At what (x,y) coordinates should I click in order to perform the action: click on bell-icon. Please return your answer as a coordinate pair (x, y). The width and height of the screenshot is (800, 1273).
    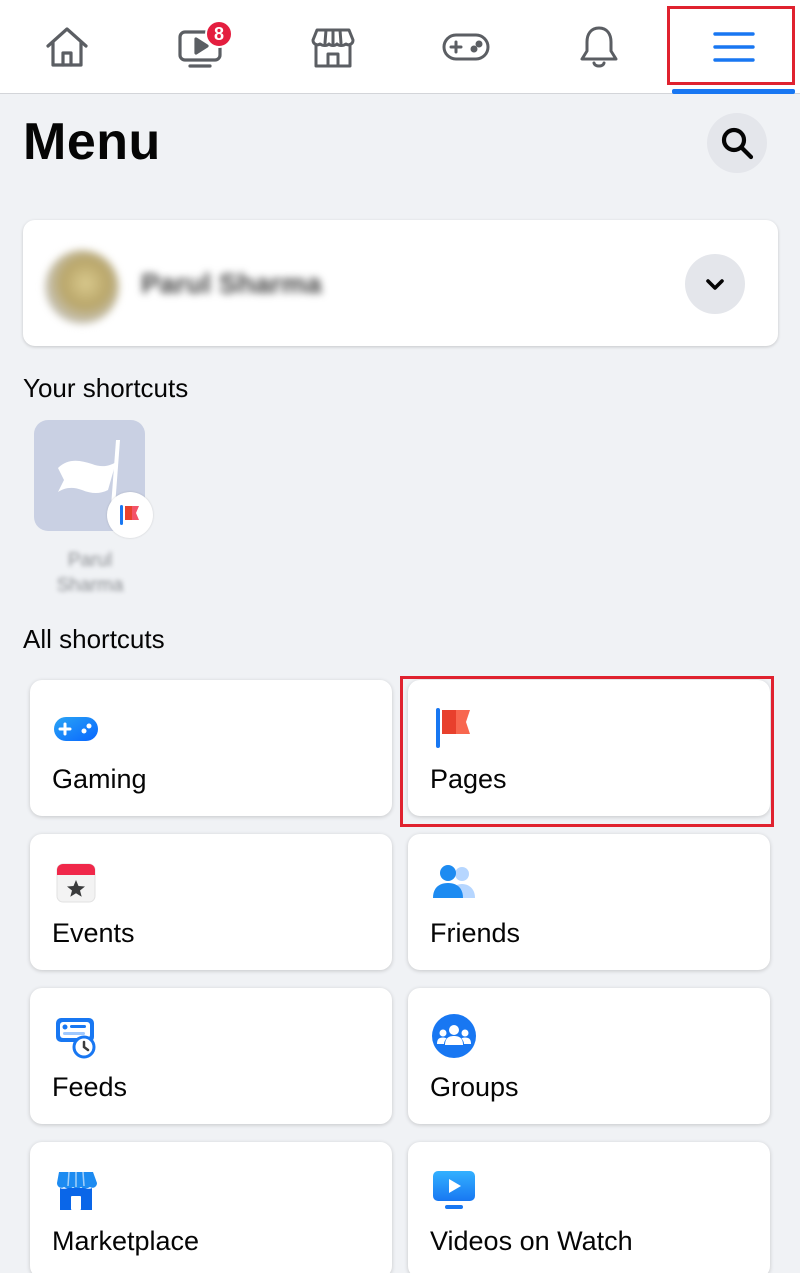
    Looking at the image, I should click on (598, 47).